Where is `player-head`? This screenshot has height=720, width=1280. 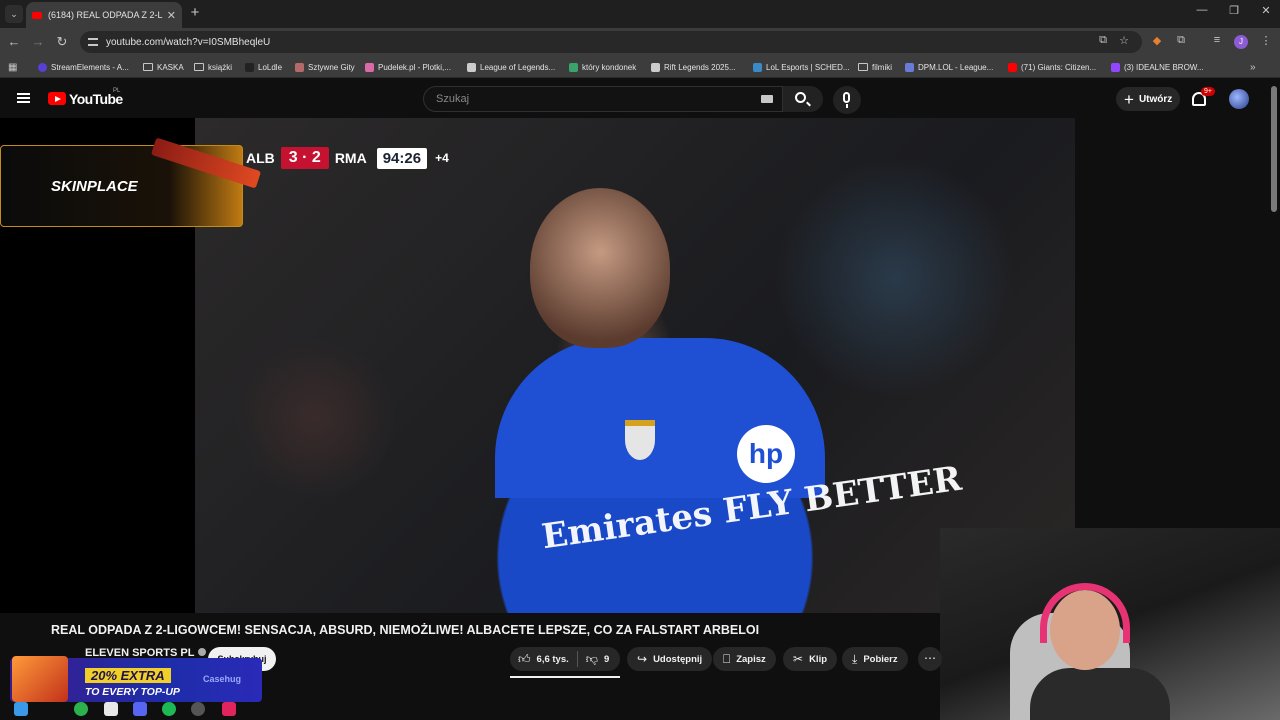
player-head is located at coordinates (600, 268).